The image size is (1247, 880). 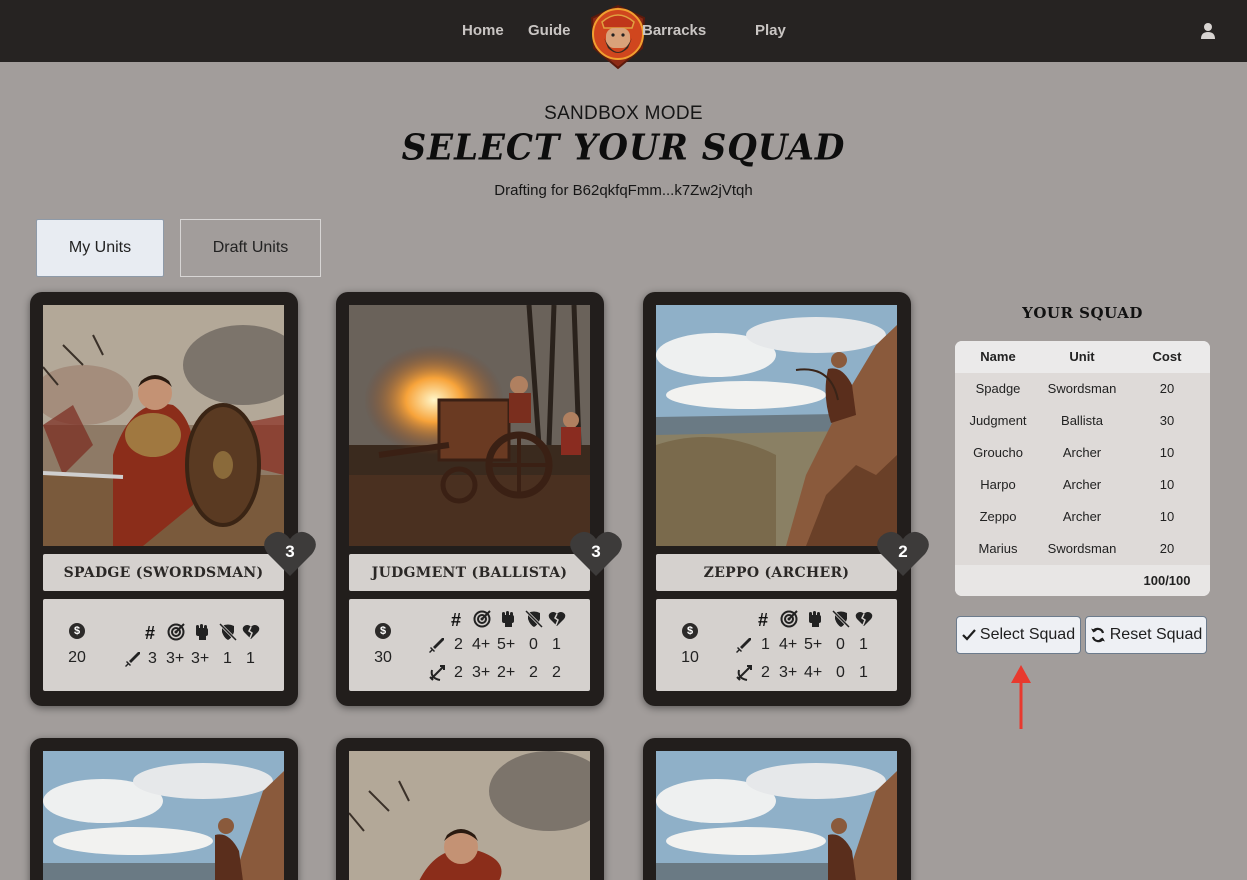 What do you see at coordinates (969, 635) in the screenshot?
I see `checkmark-icon` at bounding box center [969, 635].